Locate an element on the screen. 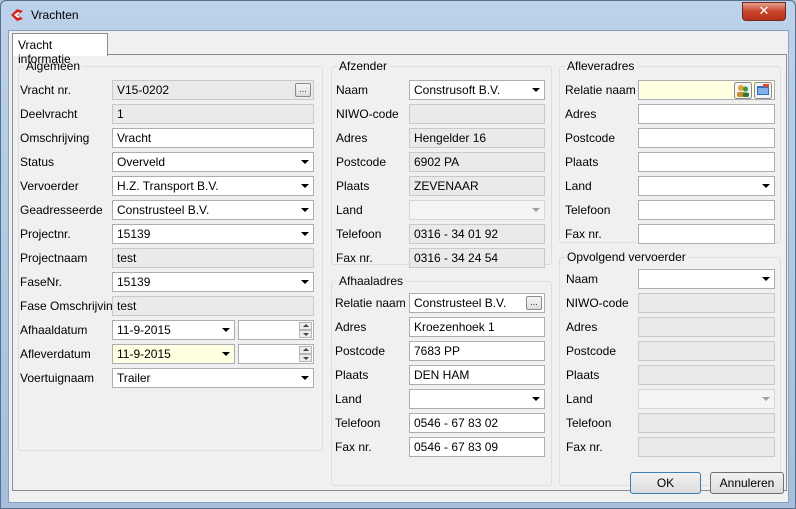 The image size is (796, 509). vervoerder-select: H.Z. Transport B.V. is located at coordinates (213, 186).